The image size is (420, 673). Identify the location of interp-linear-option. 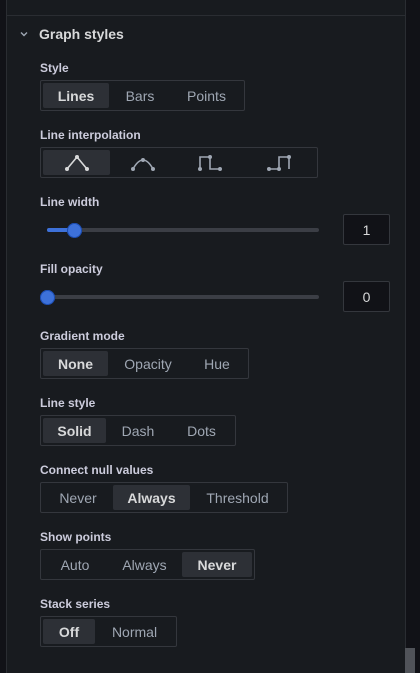
(76, 162).